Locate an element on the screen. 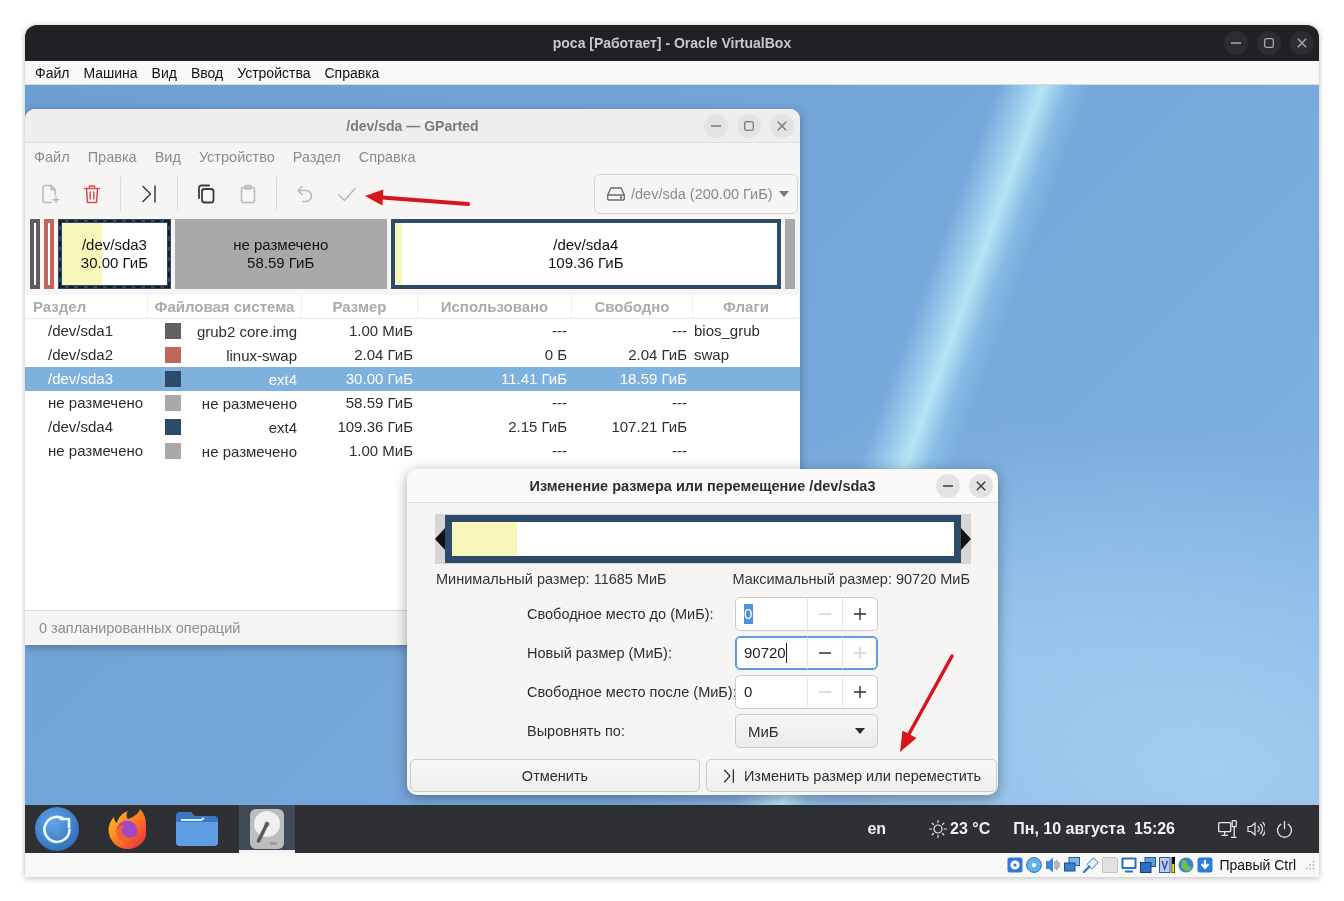 The height and width of the screenshot is (901, 1344). table-row: /dev/sda2 linux-swap 2.04 ГиБ 0 Б 2.04 ГиБ swap is located at coordinates (412, 355).